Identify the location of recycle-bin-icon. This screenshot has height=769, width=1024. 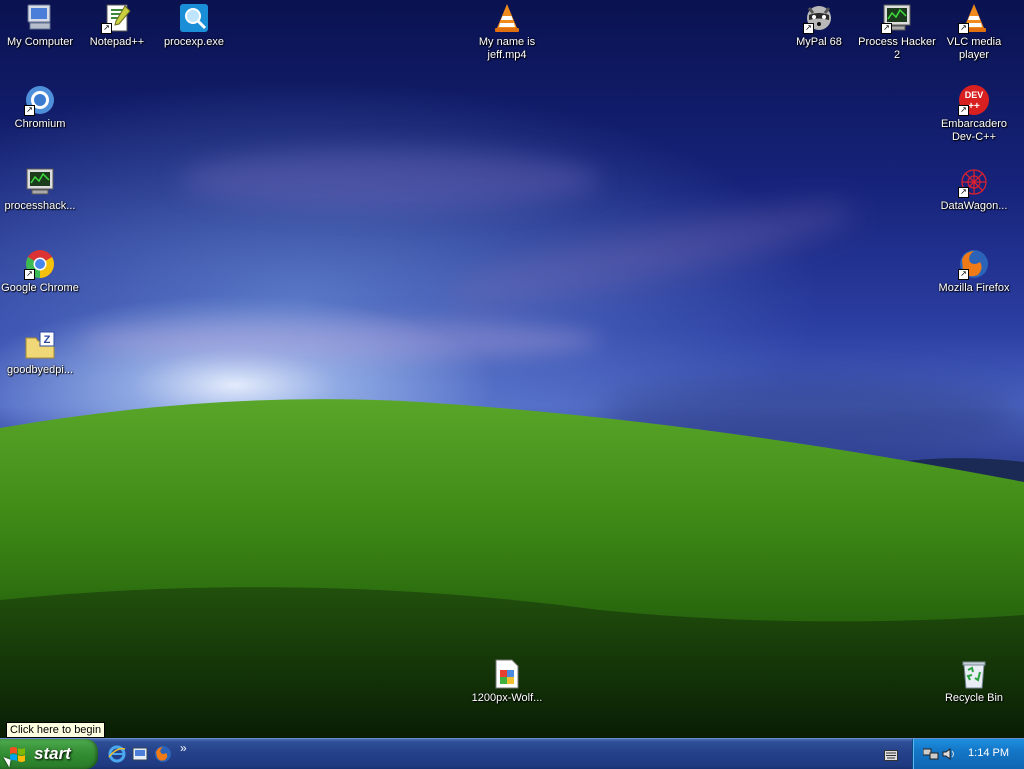
(974, 674).